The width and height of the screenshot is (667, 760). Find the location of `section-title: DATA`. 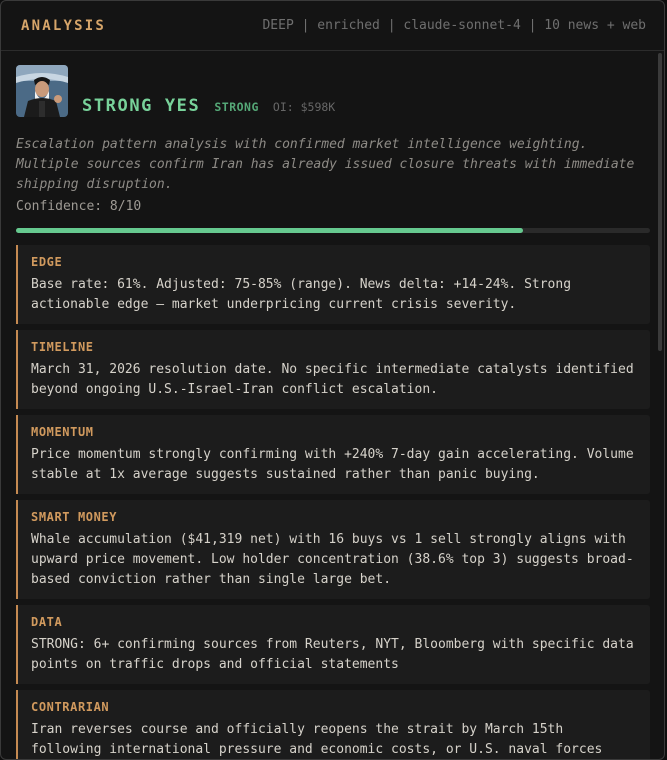

section-title: DATA is located at coordinates (47, 622).